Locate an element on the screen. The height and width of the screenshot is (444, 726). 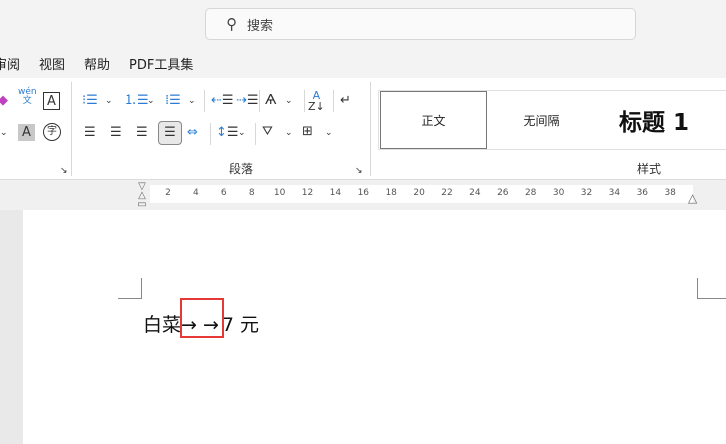
shading-icon: ⛛ is located at coordinates (267, 132).